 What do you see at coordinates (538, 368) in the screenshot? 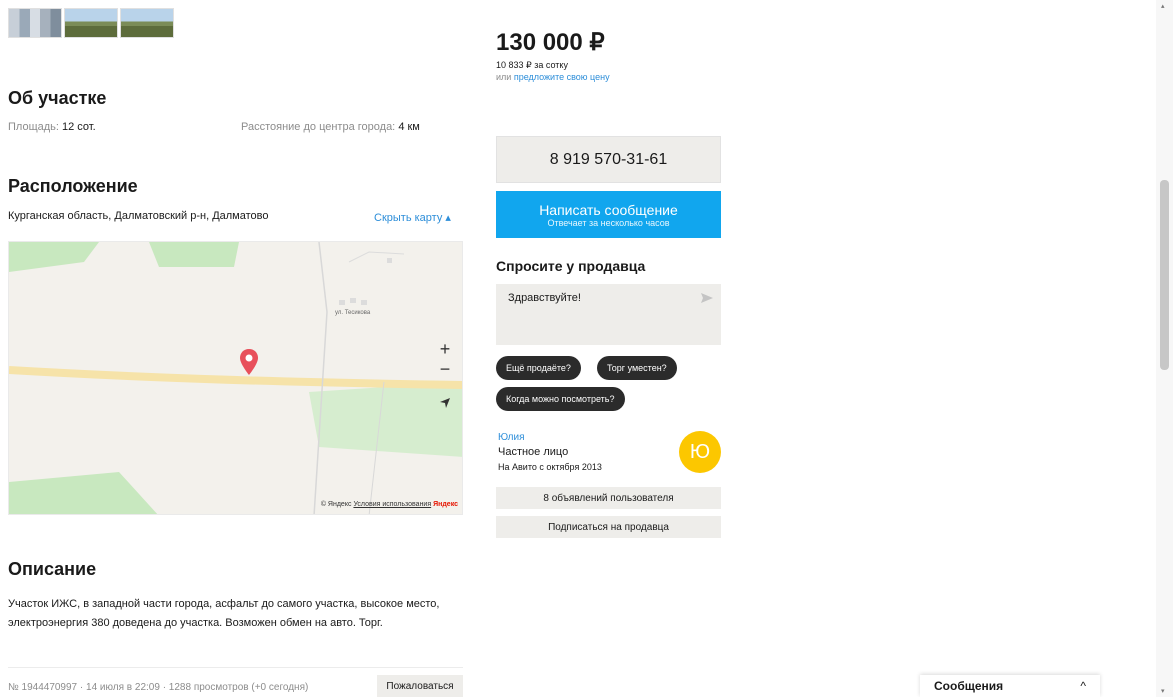
I see `quick-reply-chip: Ещё продаёте?` at bounding box center [538, 368].